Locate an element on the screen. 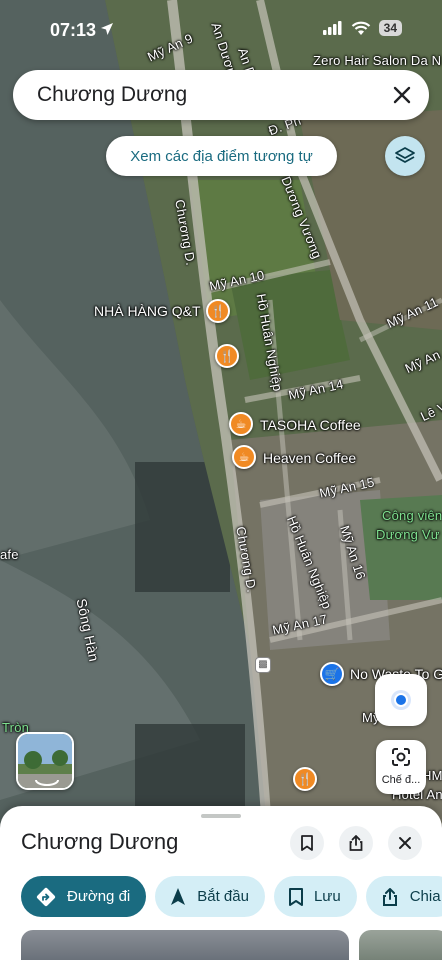 The image size is (442, 960). search-query: Chương Dương is located at coordinates (112, 95).